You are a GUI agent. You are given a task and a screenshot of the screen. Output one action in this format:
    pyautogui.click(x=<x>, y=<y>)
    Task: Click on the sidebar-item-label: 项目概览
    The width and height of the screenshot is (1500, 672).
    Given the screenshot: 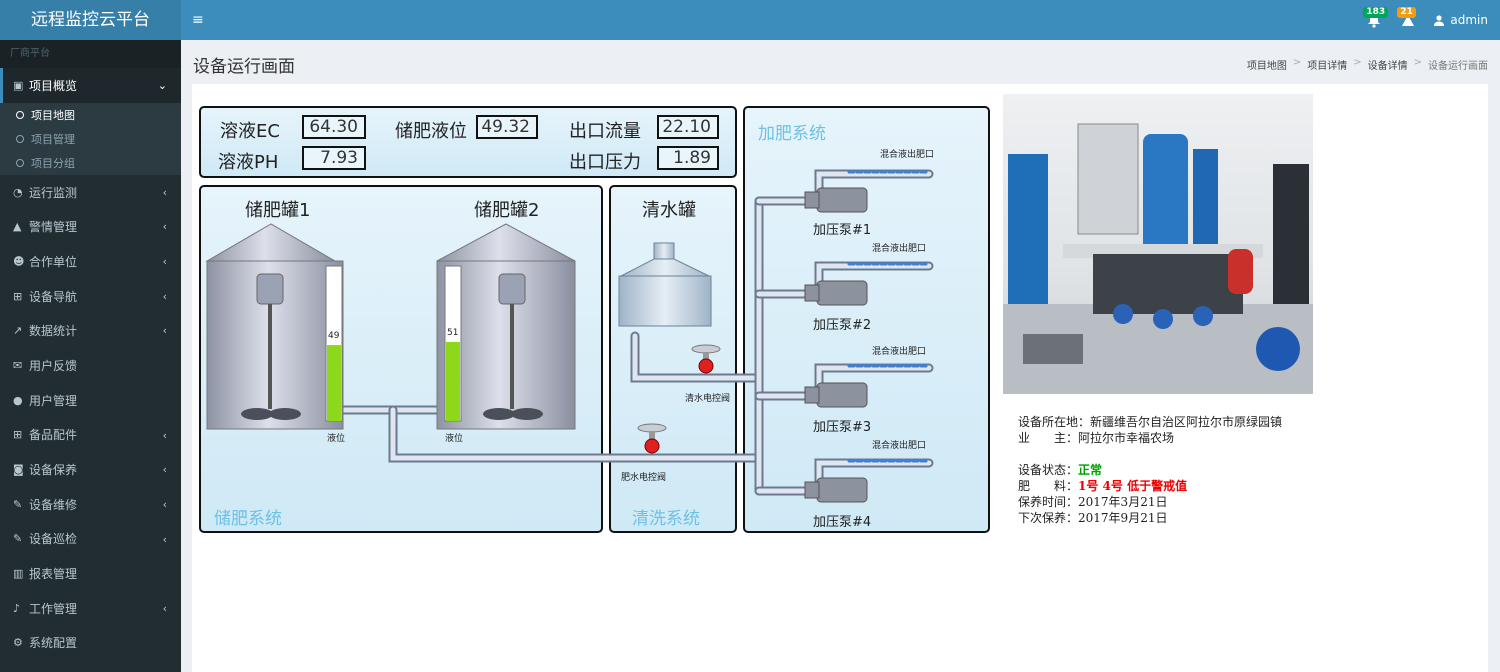 What is the action you would take?
    pyautogui.click(x=53, y=85)
    